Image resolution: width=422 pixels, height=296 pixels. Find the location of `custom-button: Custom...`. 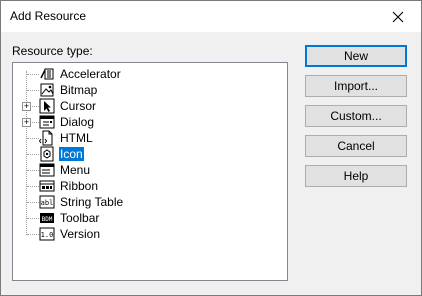

custom-button: Custom... is located at coordinates (356, 116).